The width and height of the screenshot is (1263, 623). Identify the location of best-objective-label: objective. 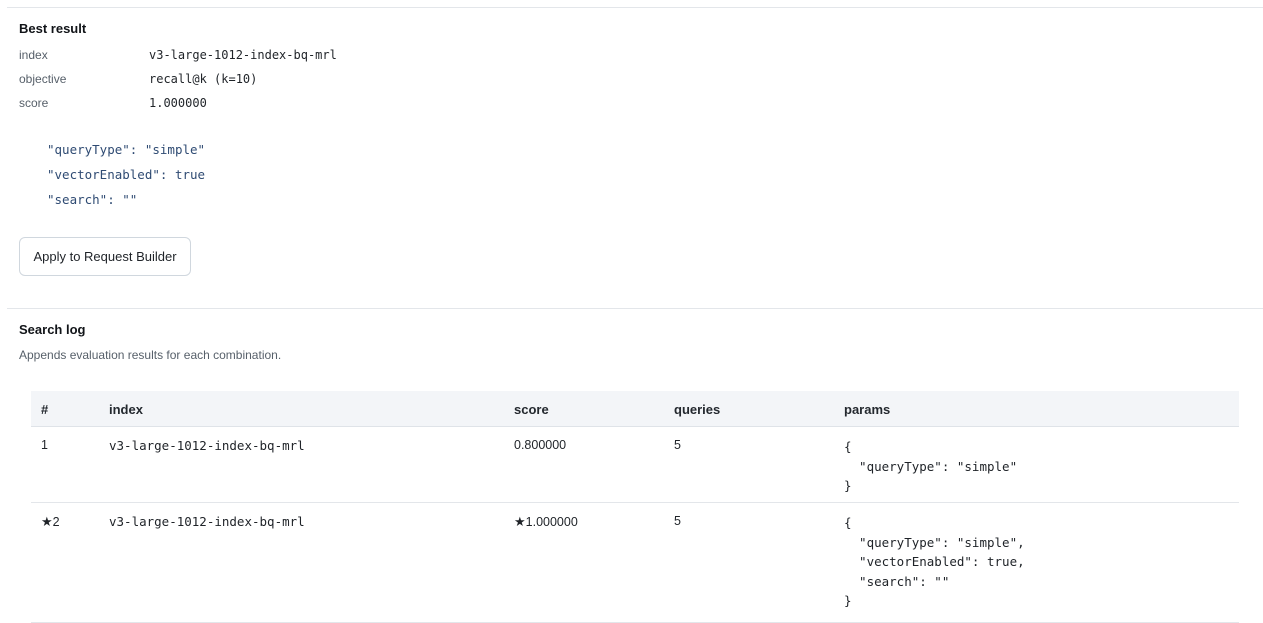
(43, 79).